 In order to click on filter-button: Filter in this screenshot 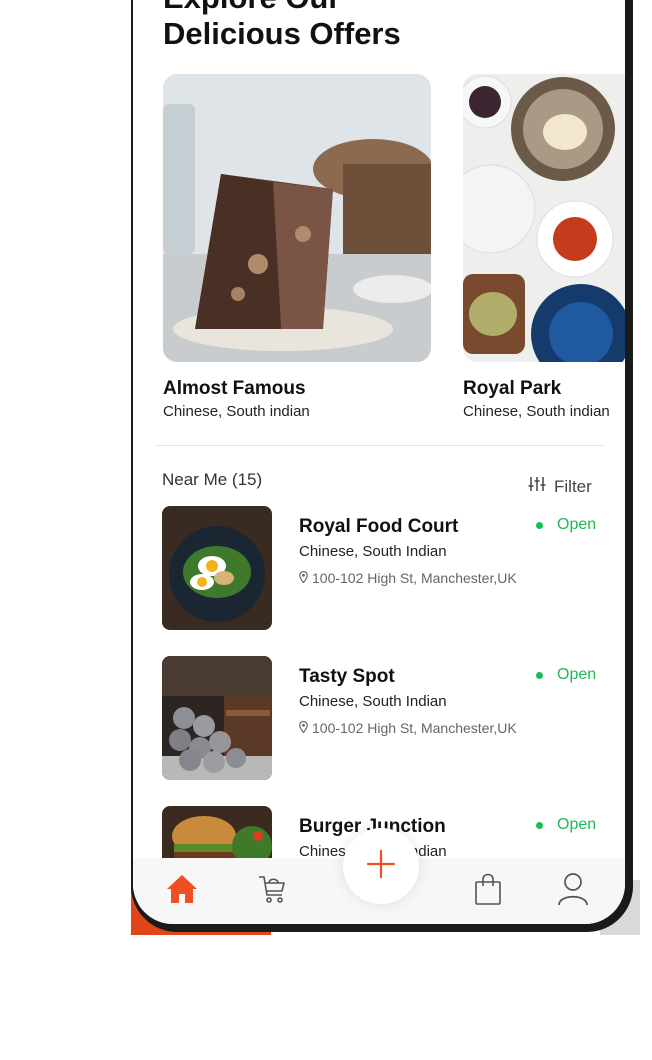, I will do `click(560, 486)`.